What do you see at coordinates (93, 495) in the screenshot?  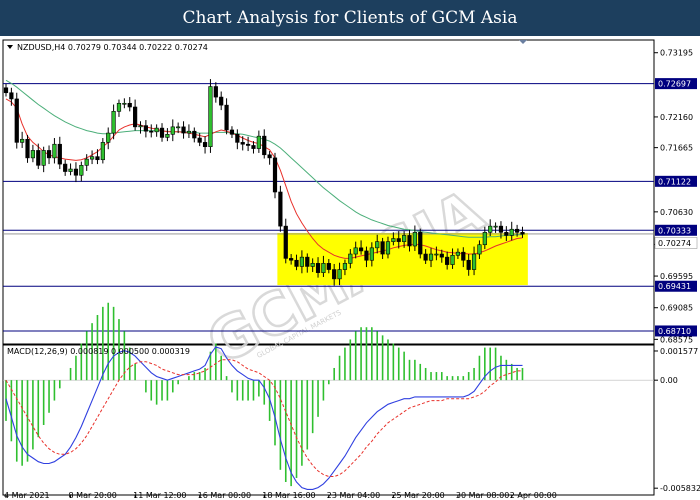 I see `x-tick-label: 8 Mar 20:00` at bounding box center [93, 495].